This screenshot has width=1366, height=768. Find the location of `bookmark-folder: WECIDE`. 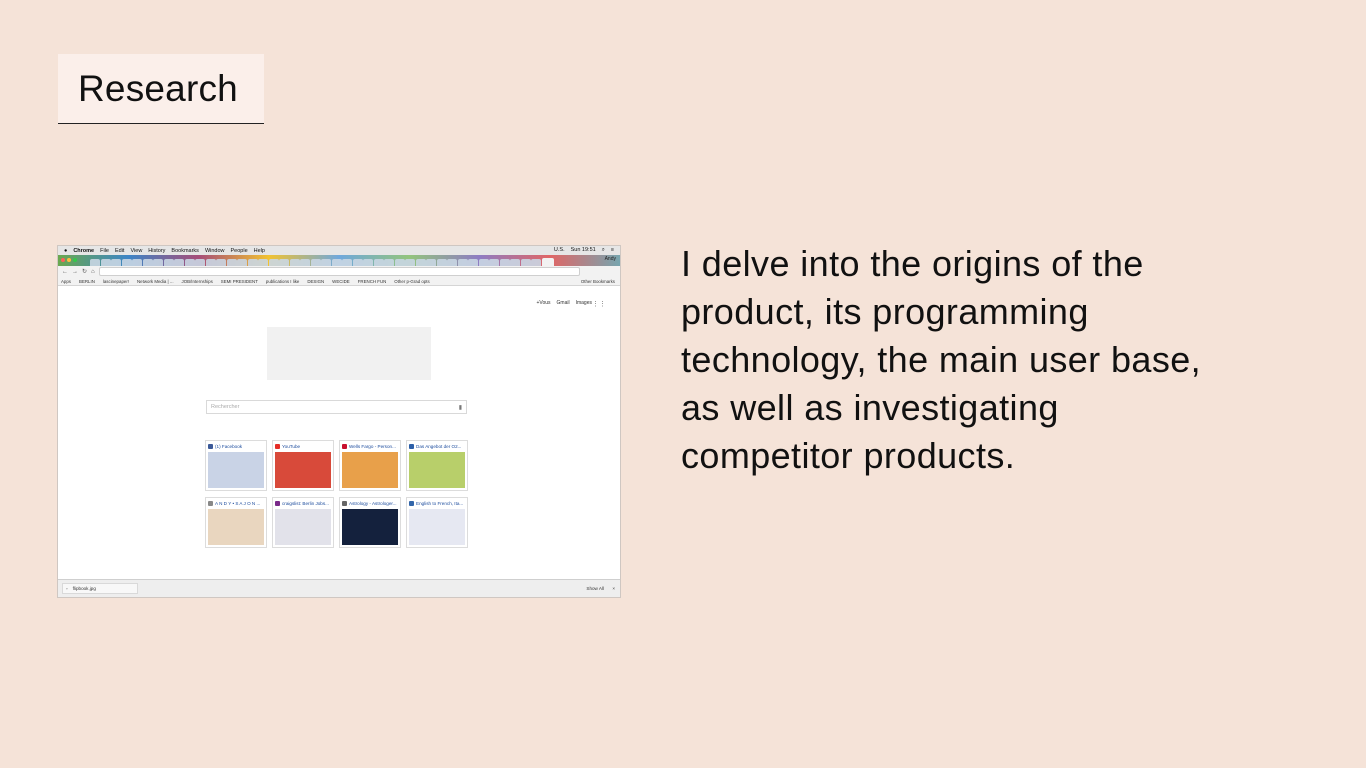

bookmark-folder: WECIDE is located at coordinates (341, 281).